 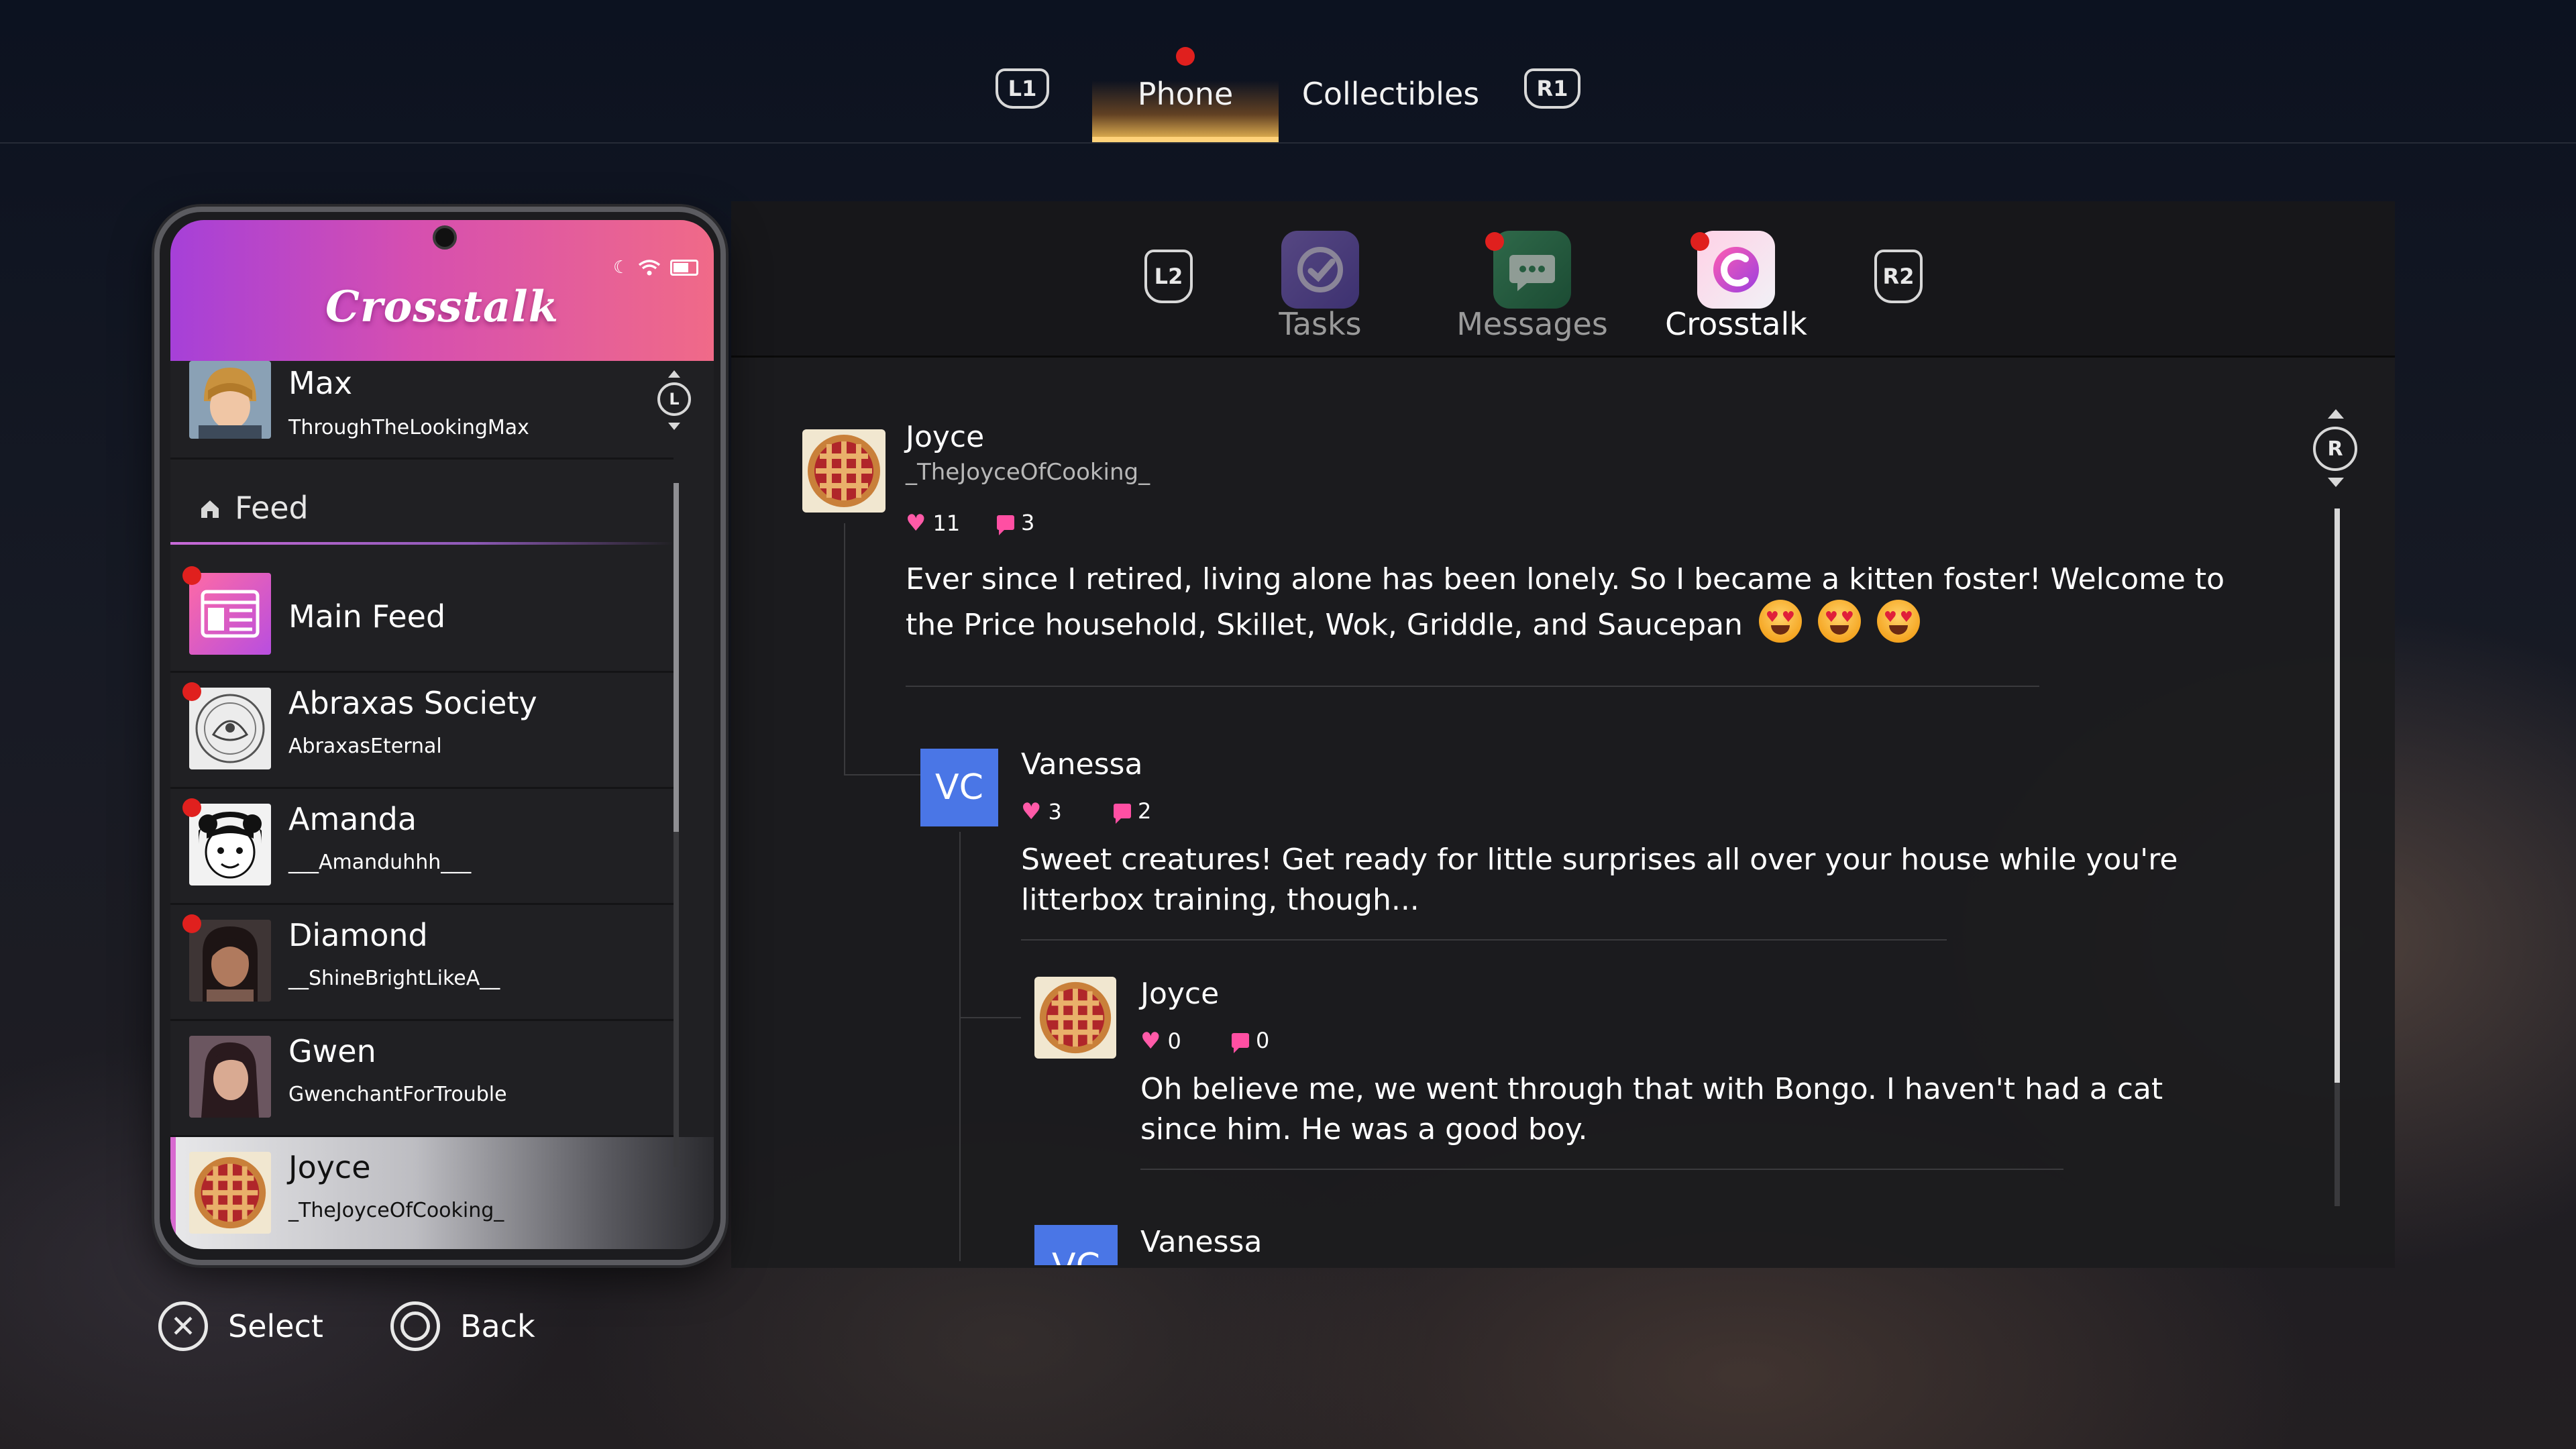 I want to click on pie-icon, so click(x=1075, y=1018).